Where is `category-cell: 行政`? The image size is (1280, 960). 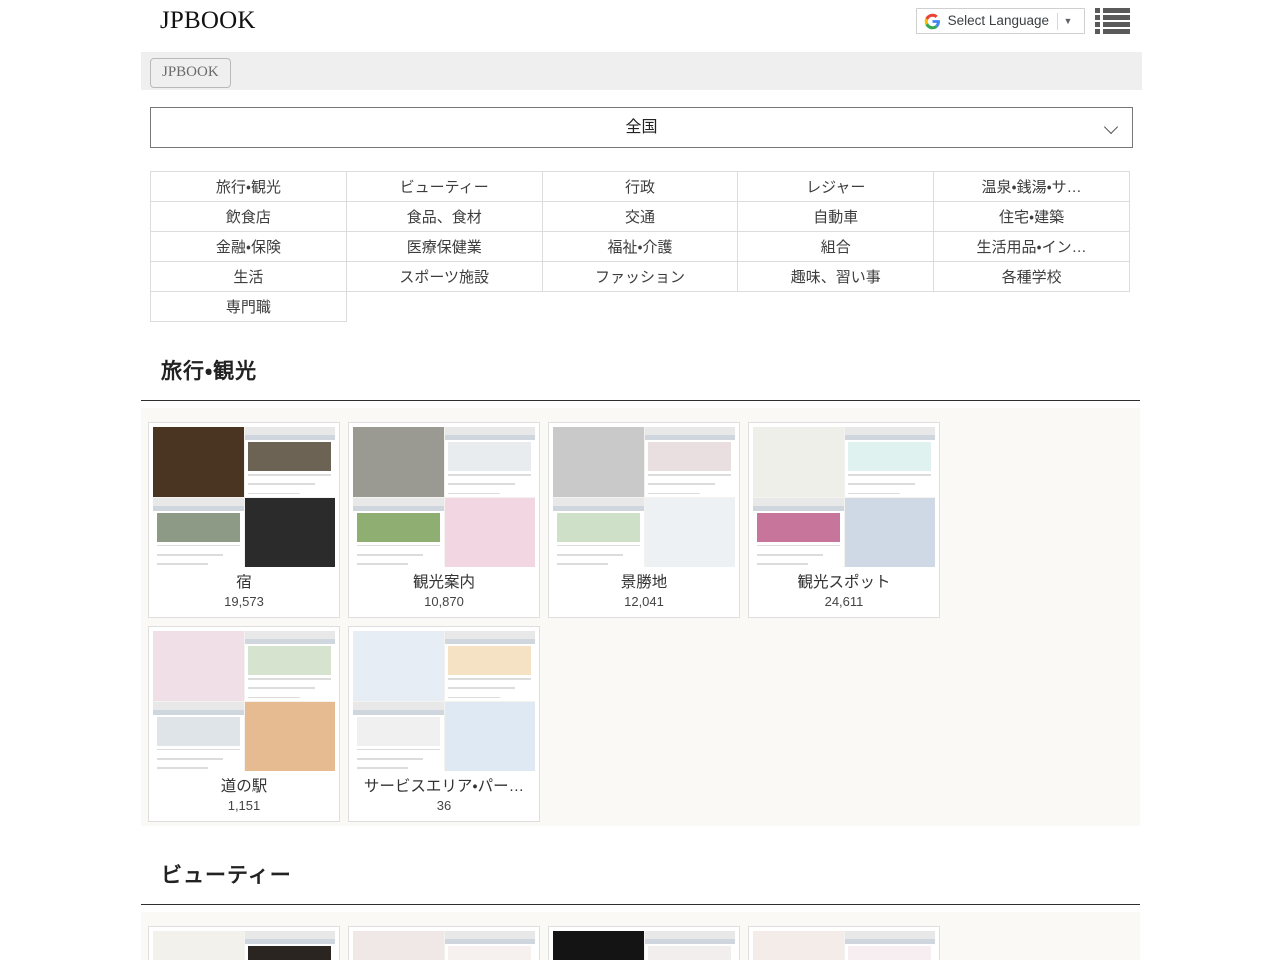
category-cell: 行政 is located at coordinates (640, 186).